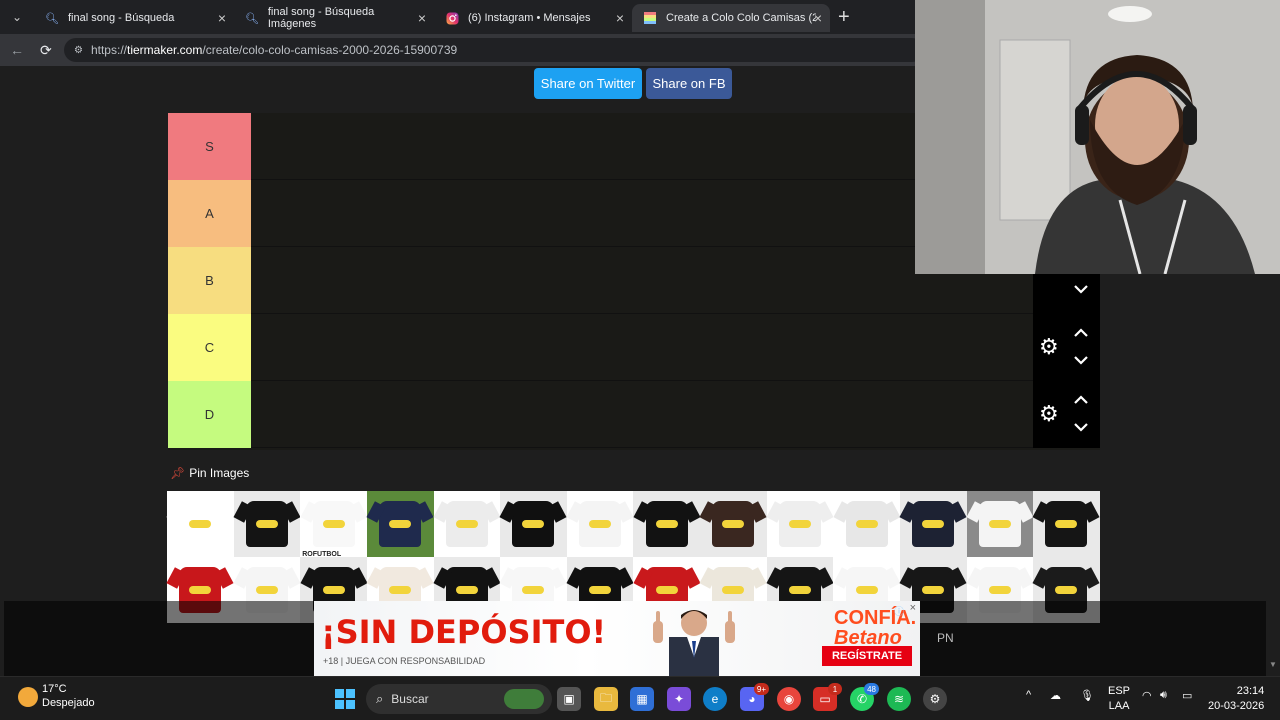 The image size is (1280, 720). What do you see at coordinates (209, 414) in the screenshot?
I see `tier-label-d: D` at bounding box center [209, 414].